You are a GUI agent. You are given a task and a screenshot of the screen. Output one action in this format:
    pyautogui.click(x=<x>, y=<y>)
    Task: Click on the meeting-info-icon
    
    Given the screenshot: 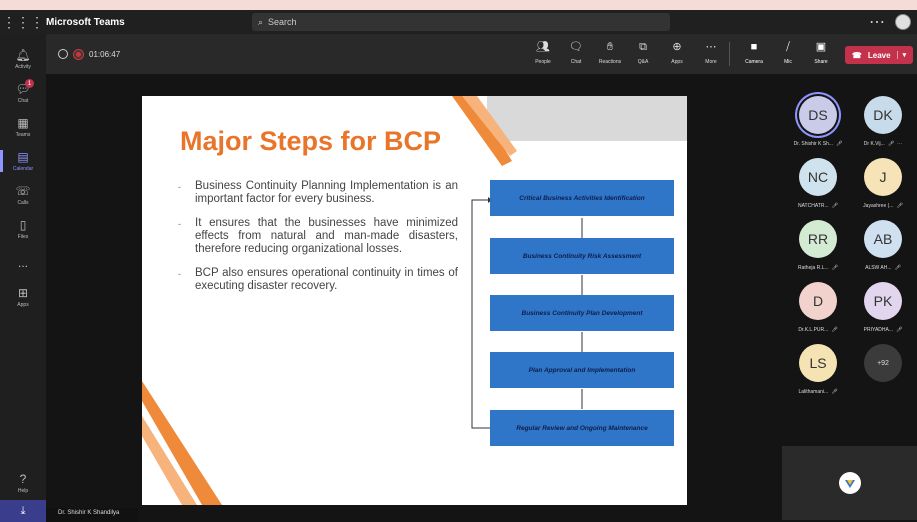 What is the action you would take?
    pyautogui.click(x=63, y=54)
    